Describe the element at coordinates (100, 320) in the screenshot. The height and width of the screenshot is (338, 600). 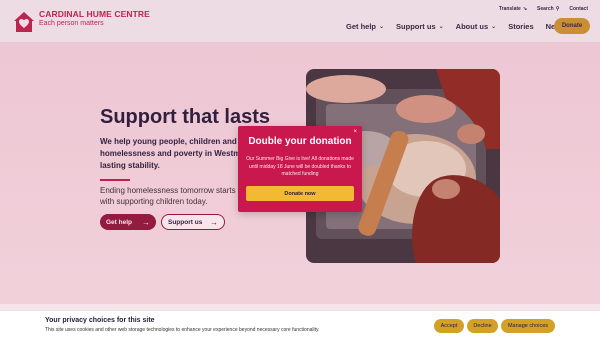
I see `cookie-title: Your privacy choices for this site` at that location.